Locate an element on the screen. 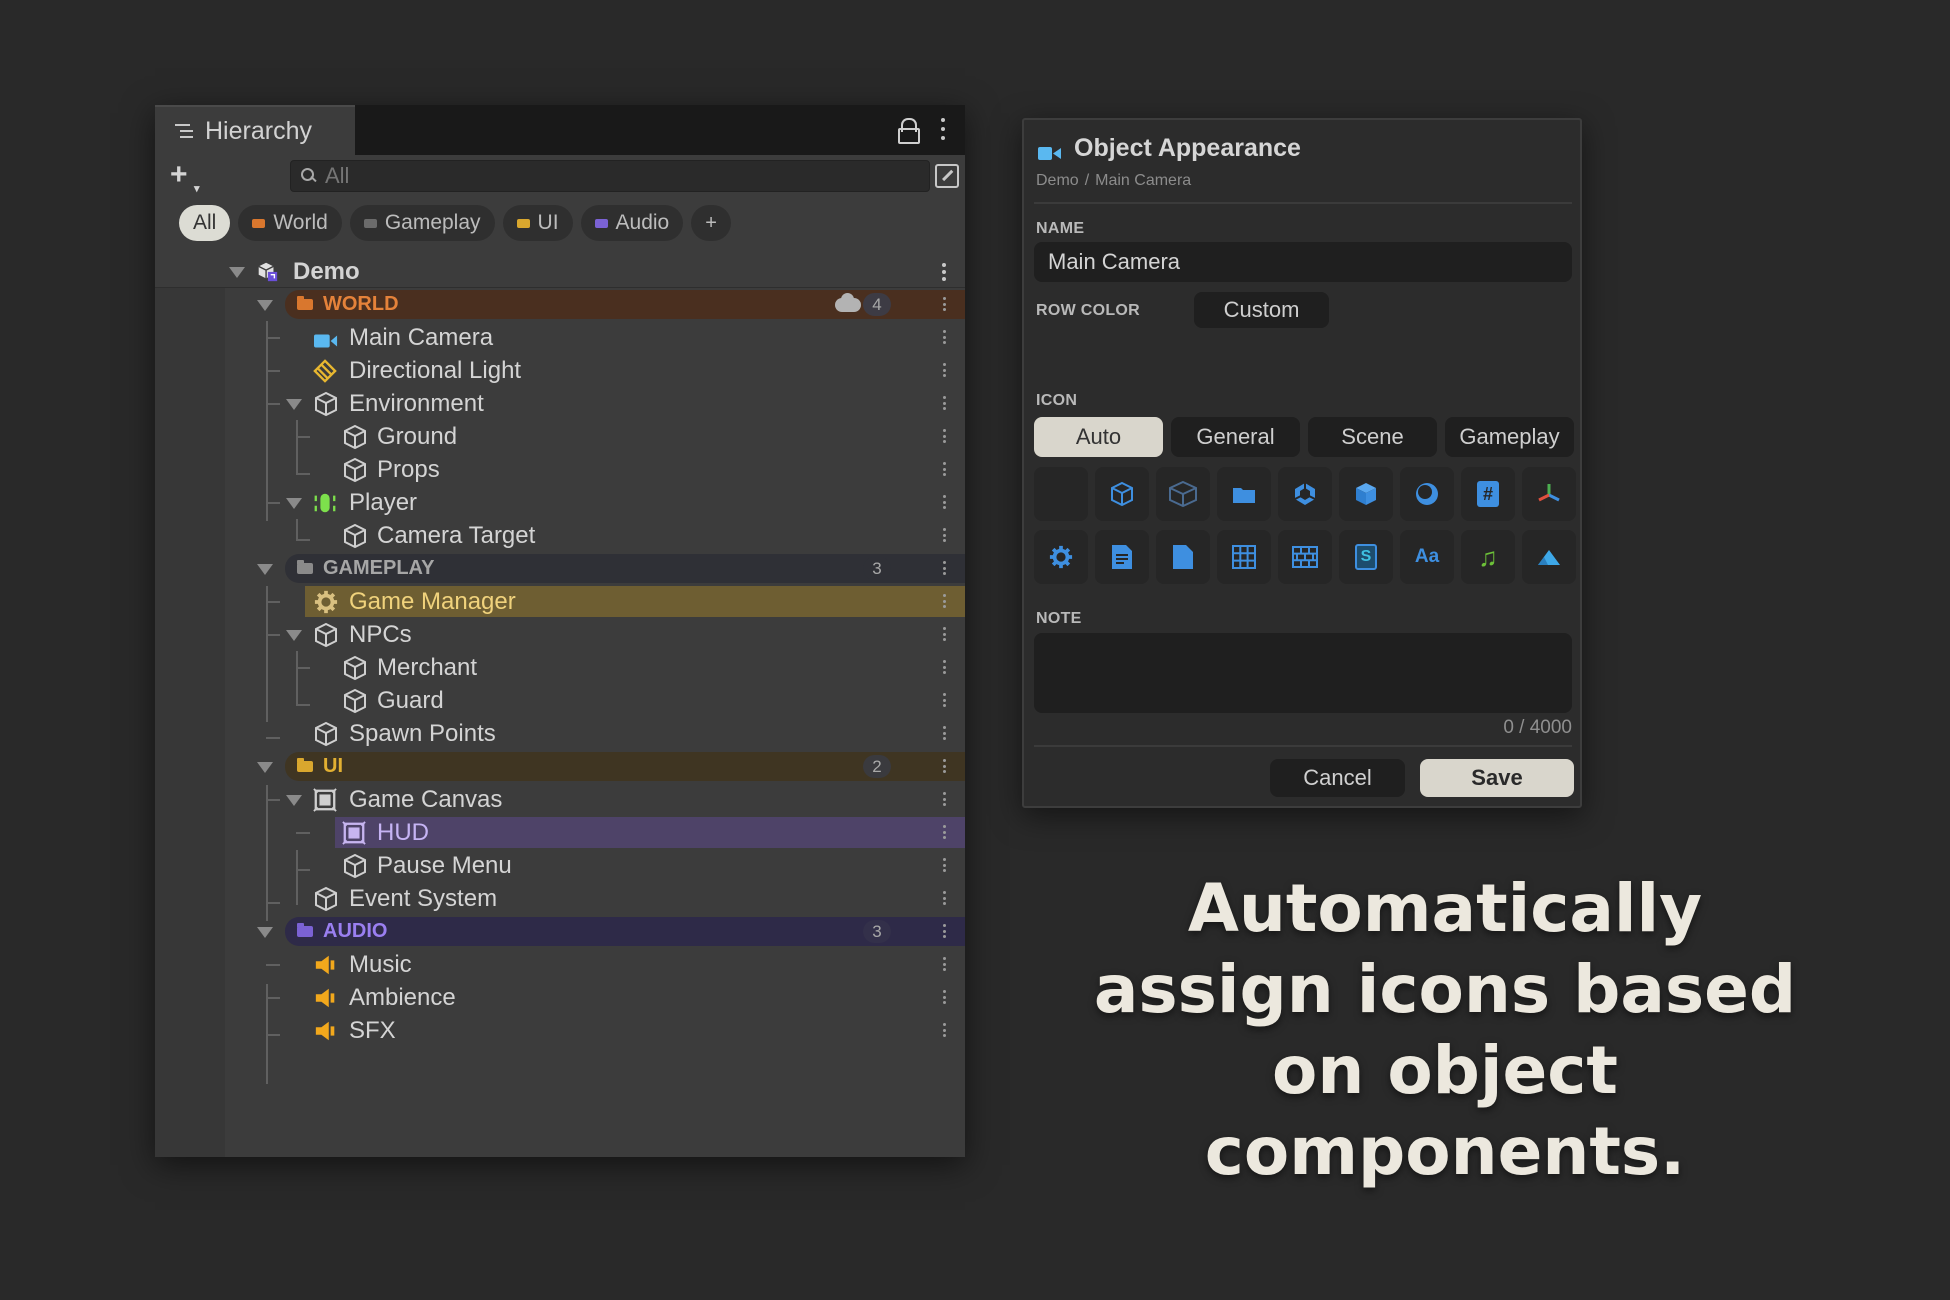 Image resolution: width=1950 pixels, height=1300 pixels. breadcrumb-item: Demo is located at coordinates (1057, 180).